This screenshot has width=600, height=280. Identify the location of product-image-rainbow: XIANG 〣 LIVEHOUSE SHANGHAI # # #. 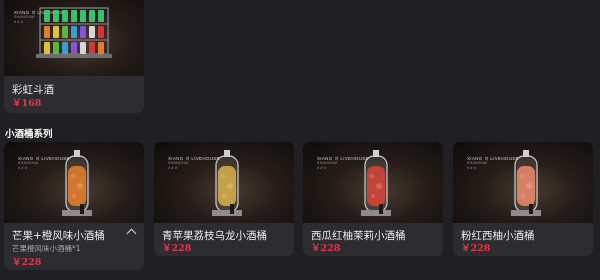
(74, 38).